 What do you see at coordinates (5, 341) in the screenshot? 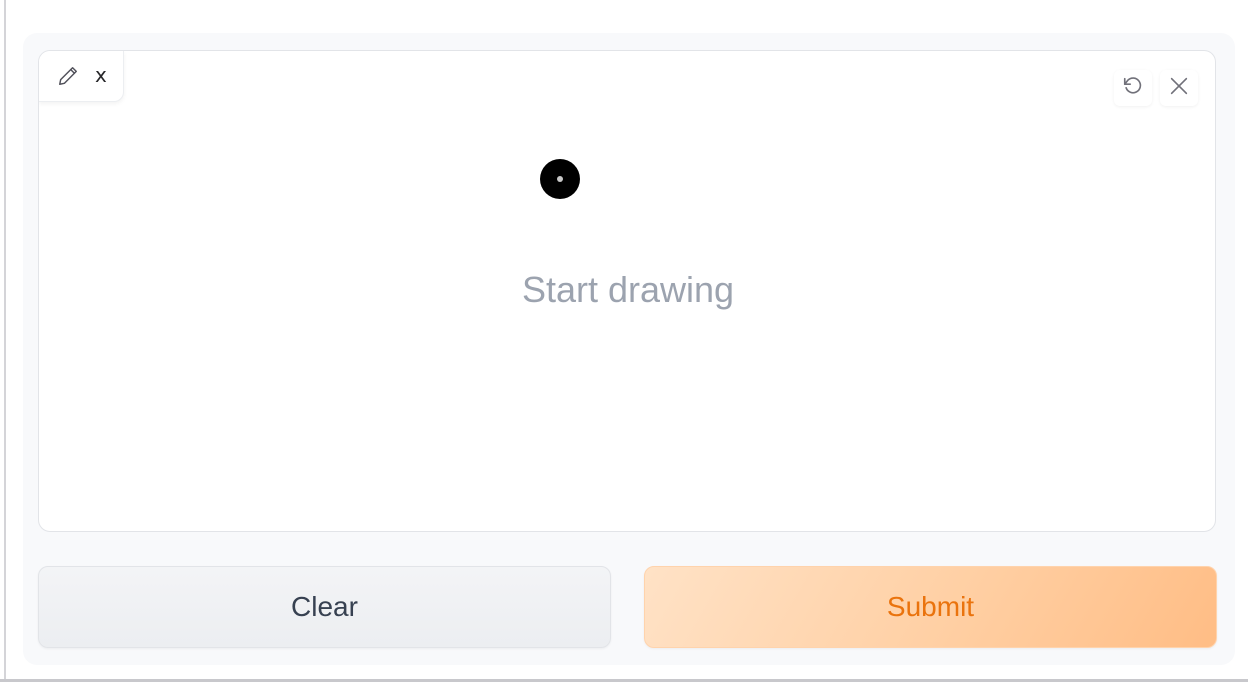
I see `page-left-border` at bounding box center [5, 341].